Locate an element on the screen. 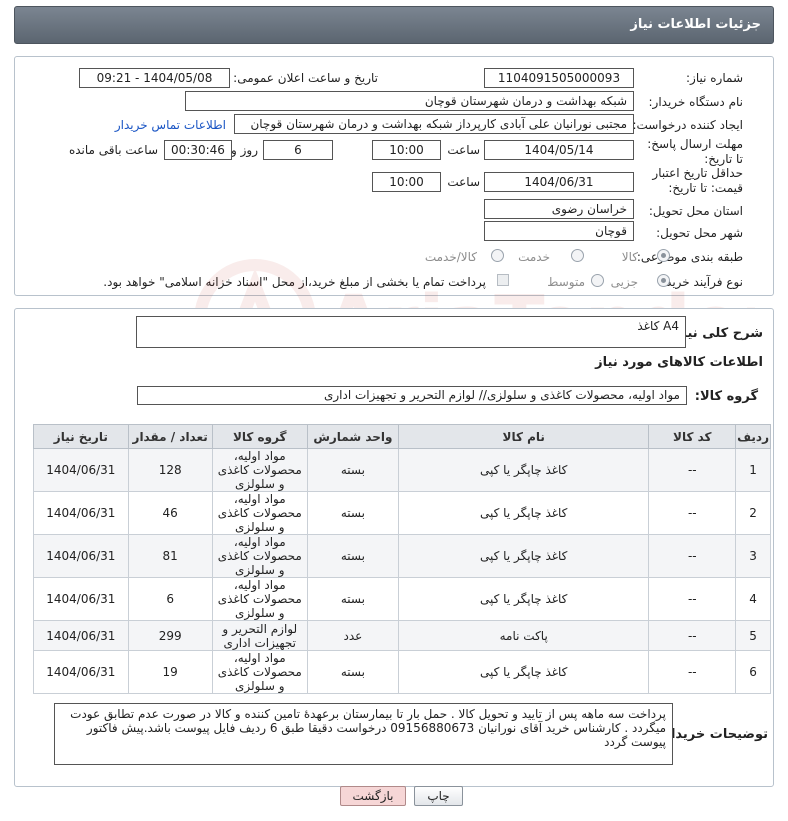  buyer-label: نام دستگاه خریدار: is located at coordinates (696, 102).